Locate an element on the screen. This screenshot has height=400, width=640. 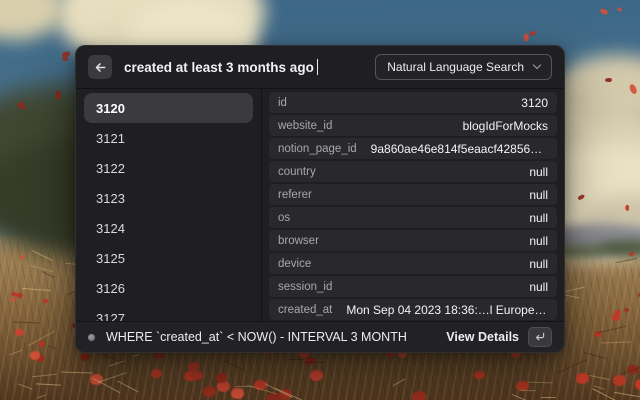
arrow-left-icon is located at coordinates (100, 67).